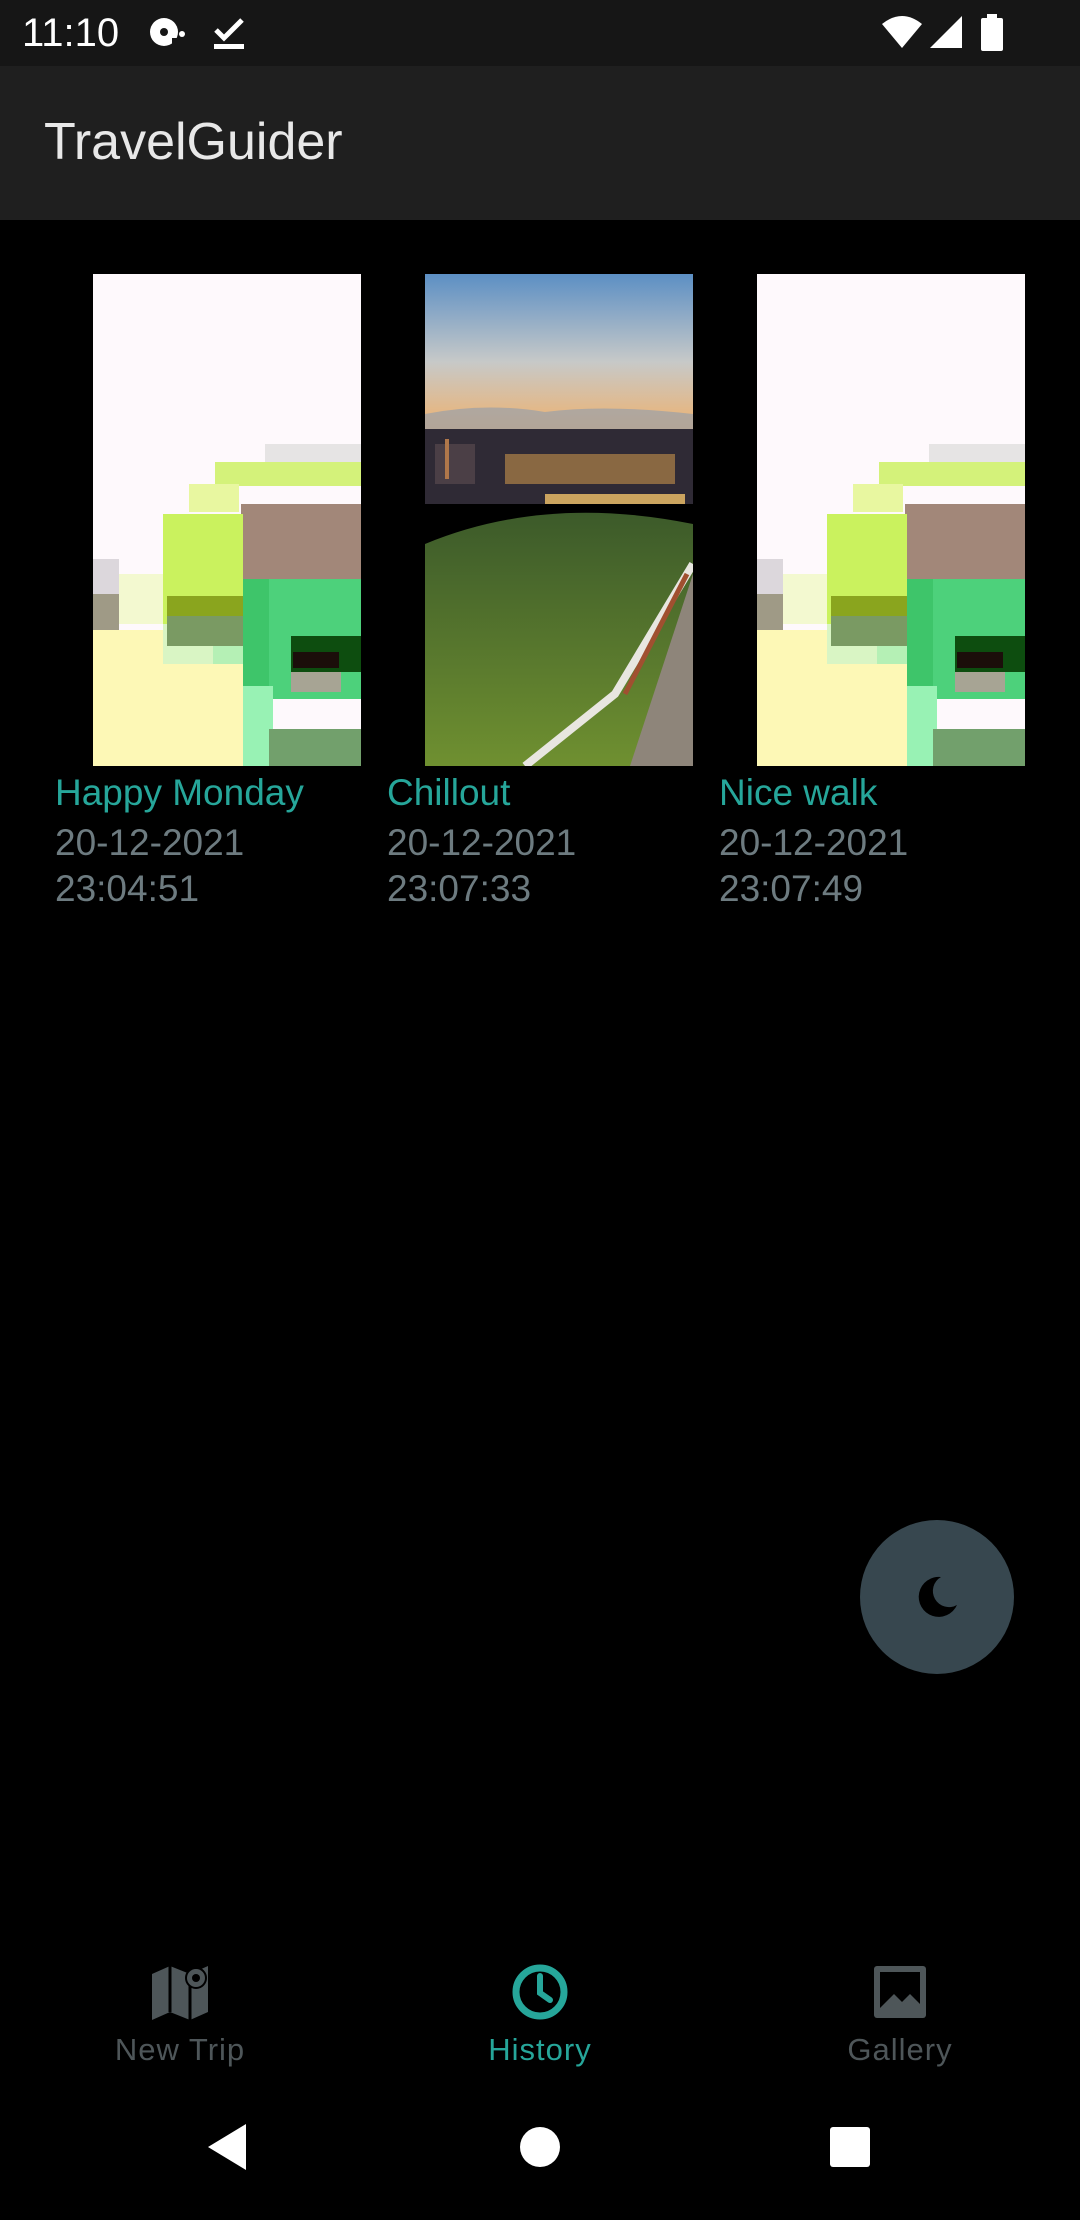 The image size is (1080, 2220). Describe the element at coordinates (540, 33) in the screenshot. I see `status-bar: 11:10` at that location.